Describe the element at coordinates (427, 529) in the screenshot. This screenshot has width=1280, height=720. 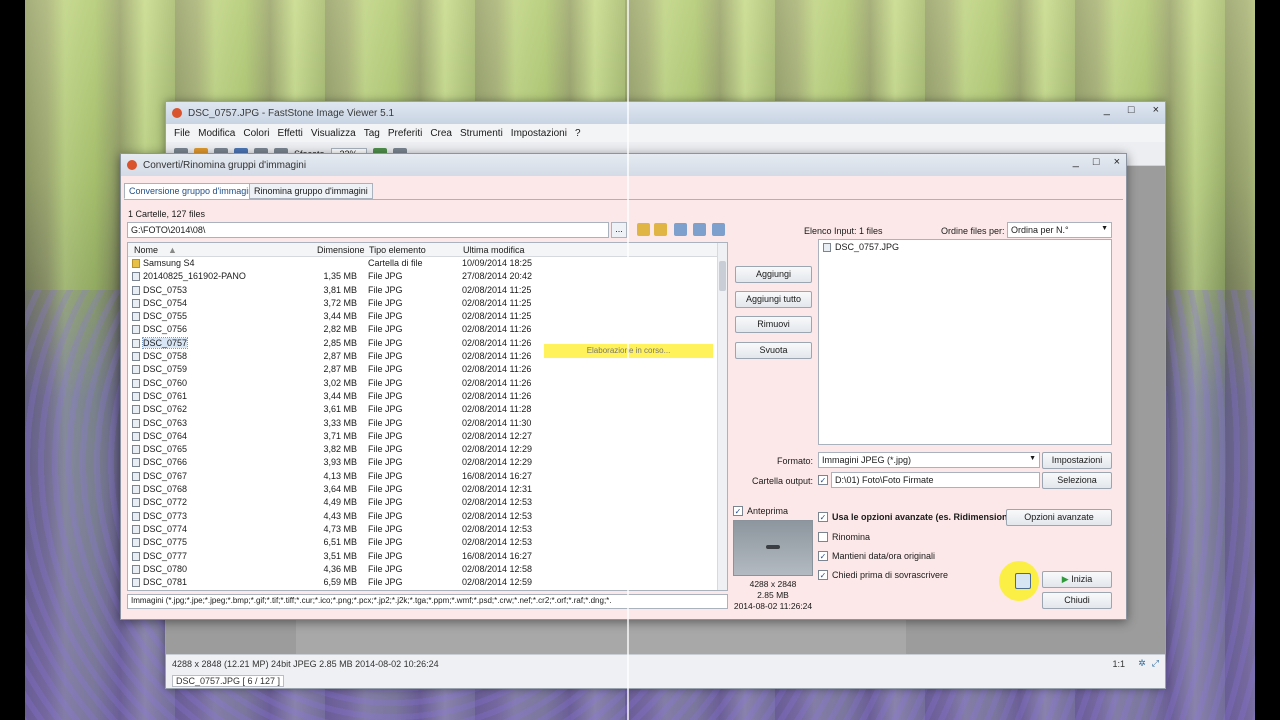
I see `file-row: DSC_0774 4,73 MB File JPG 02/08/2014 12:53` at that location.